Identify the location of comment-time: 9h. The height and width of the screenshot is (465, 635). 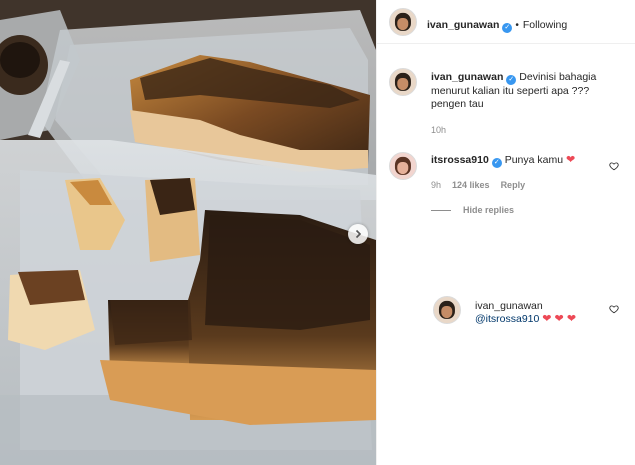
(436, 185).